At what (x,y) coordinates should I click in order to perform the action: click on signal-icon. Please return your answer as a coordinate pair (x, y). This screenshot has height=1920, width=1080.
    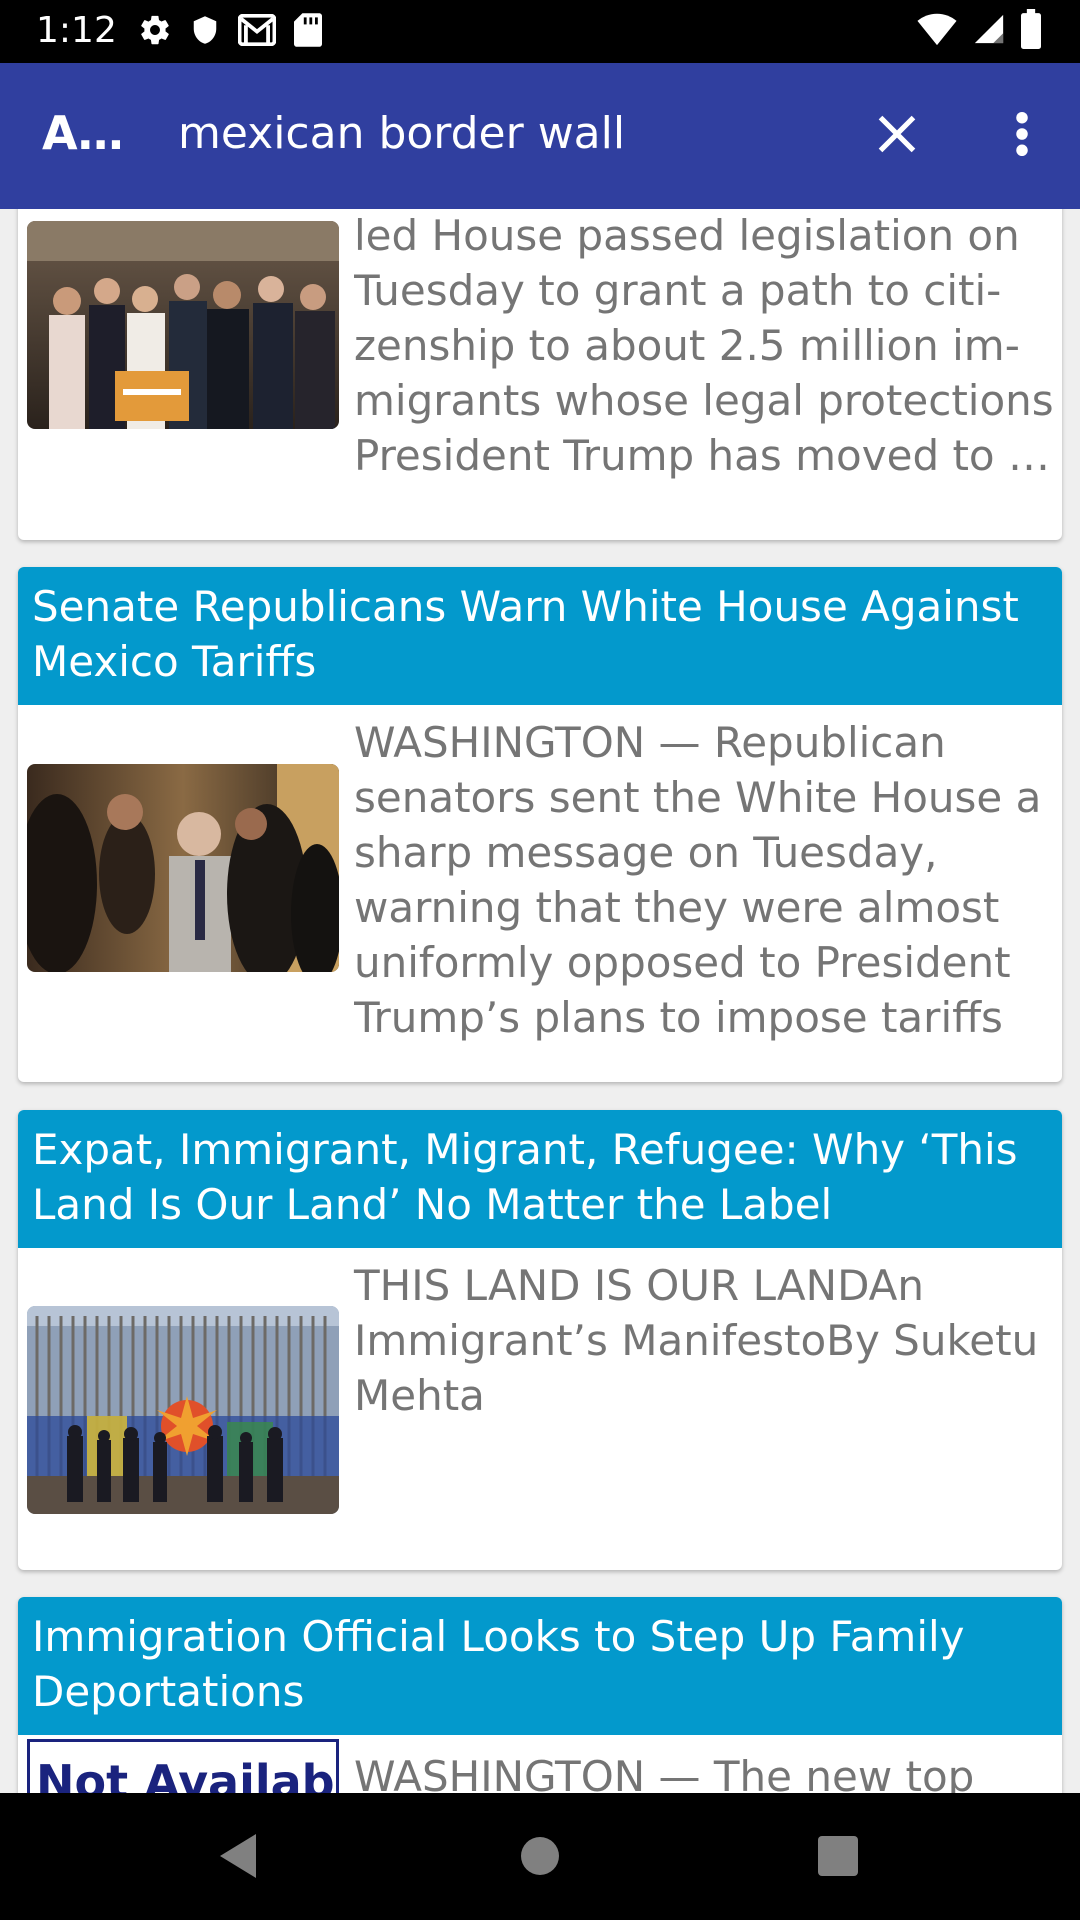
    Looking at the image, I should click on (989, 31).